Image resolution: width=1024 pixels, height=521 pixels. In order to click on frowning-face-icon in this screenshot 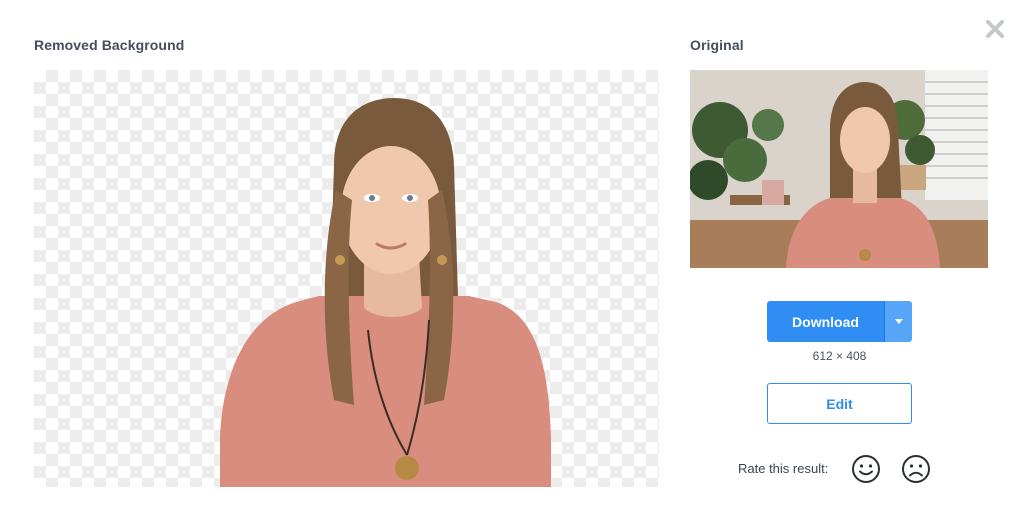, I will do `click(916, 469)`.